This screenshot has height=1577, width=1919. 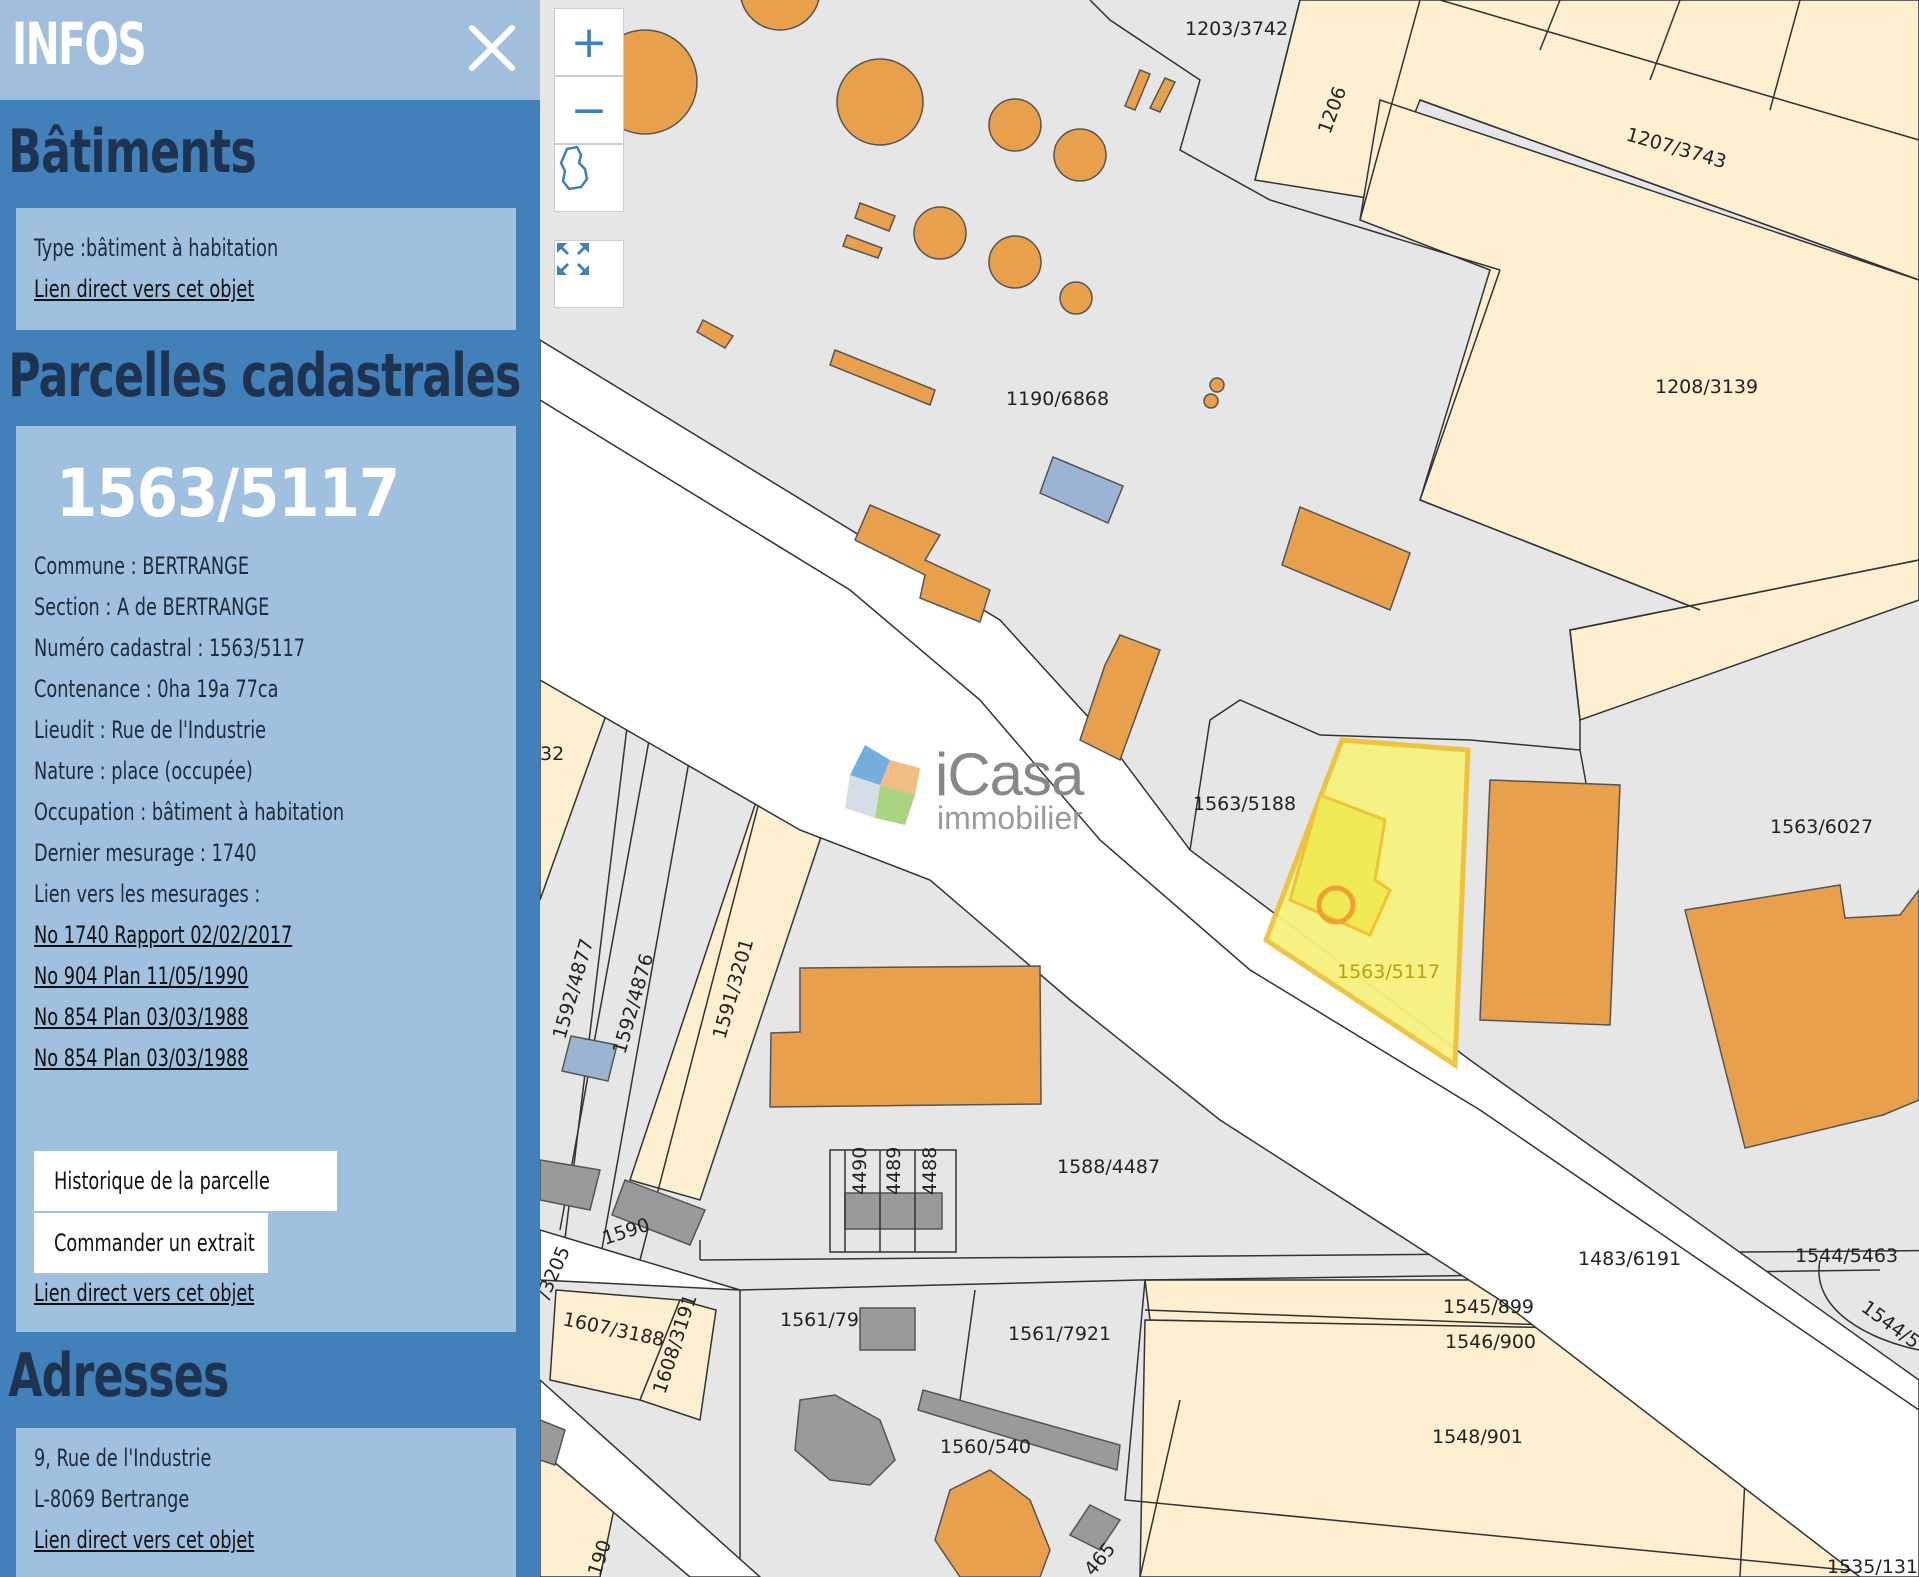 I want to click on watermark-sub: immobilier, so click(x=1010, y=818).